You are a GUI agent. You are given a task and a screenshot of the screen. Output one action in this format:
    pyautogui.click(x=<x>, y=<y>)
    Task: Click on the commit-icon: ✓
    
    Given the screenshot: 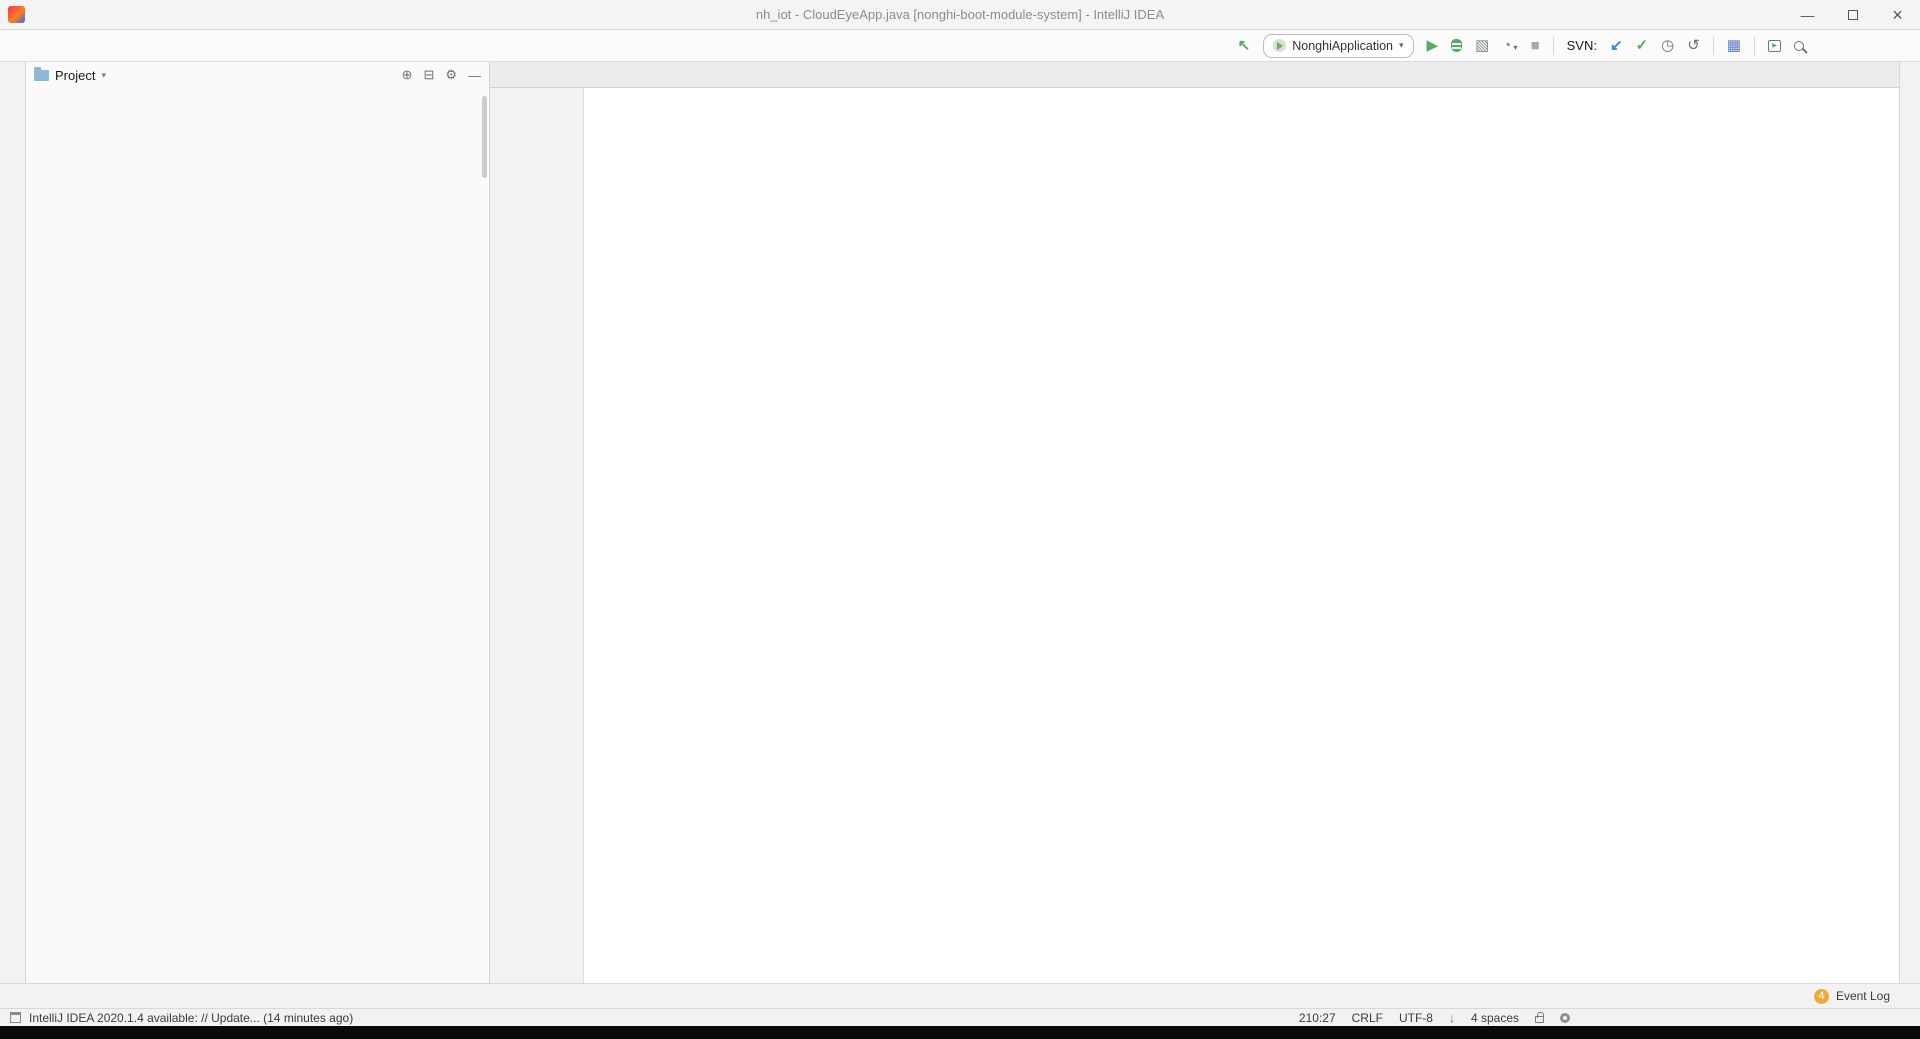 What is the action you would take?
    pyautogui.click(x=1642, y=45)
    